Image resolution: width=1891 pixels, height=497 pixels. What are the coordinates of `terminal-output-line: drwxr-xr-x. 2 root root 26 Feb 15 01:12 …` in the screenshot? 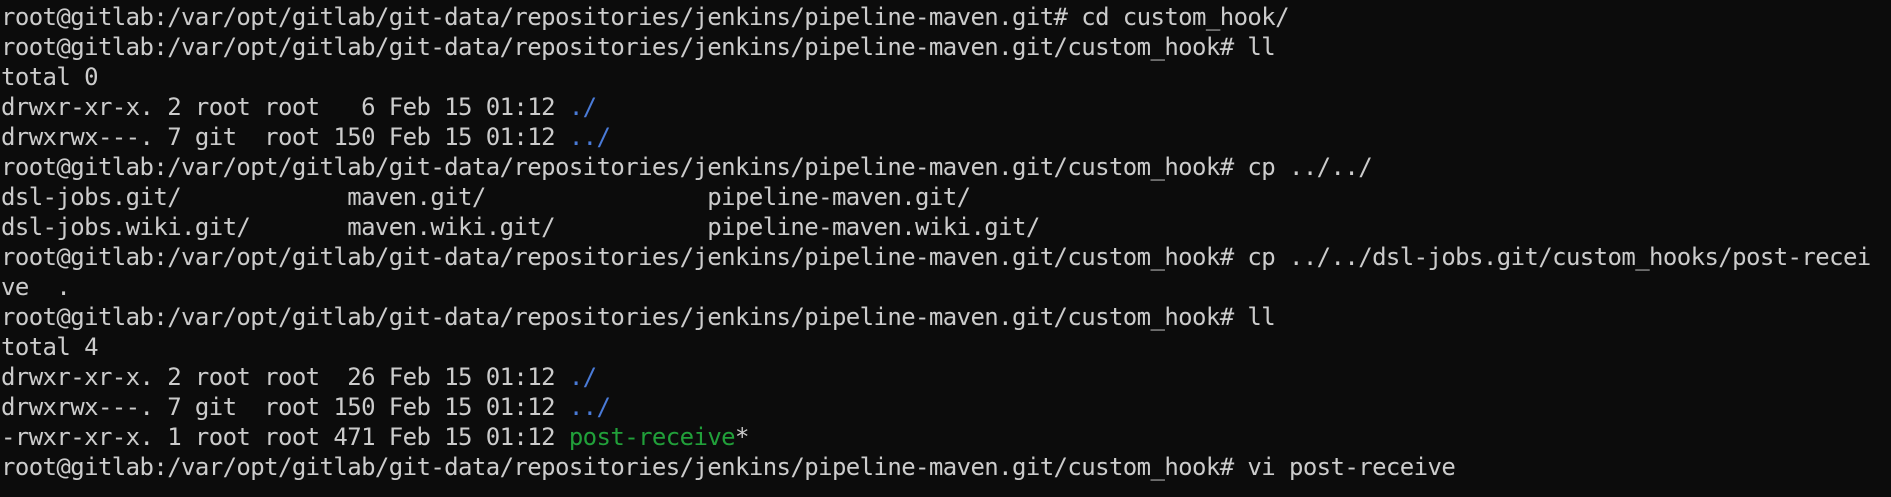 It's located at (945, 377).